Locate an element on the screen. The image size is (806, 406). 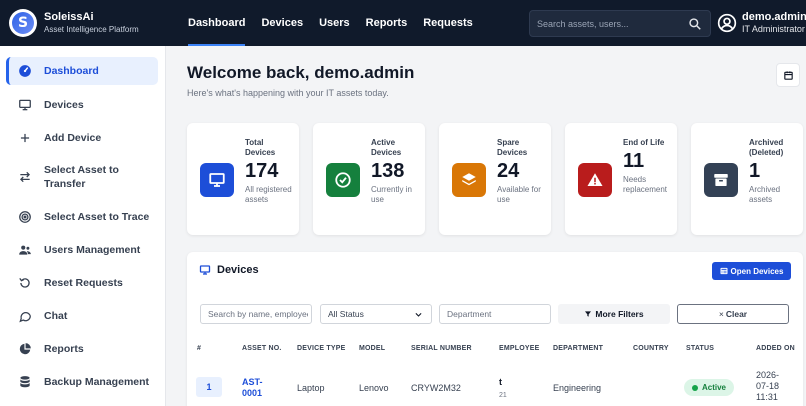
sidebar-item-dashboard: Dashboard is located at coordinates (82, 71).